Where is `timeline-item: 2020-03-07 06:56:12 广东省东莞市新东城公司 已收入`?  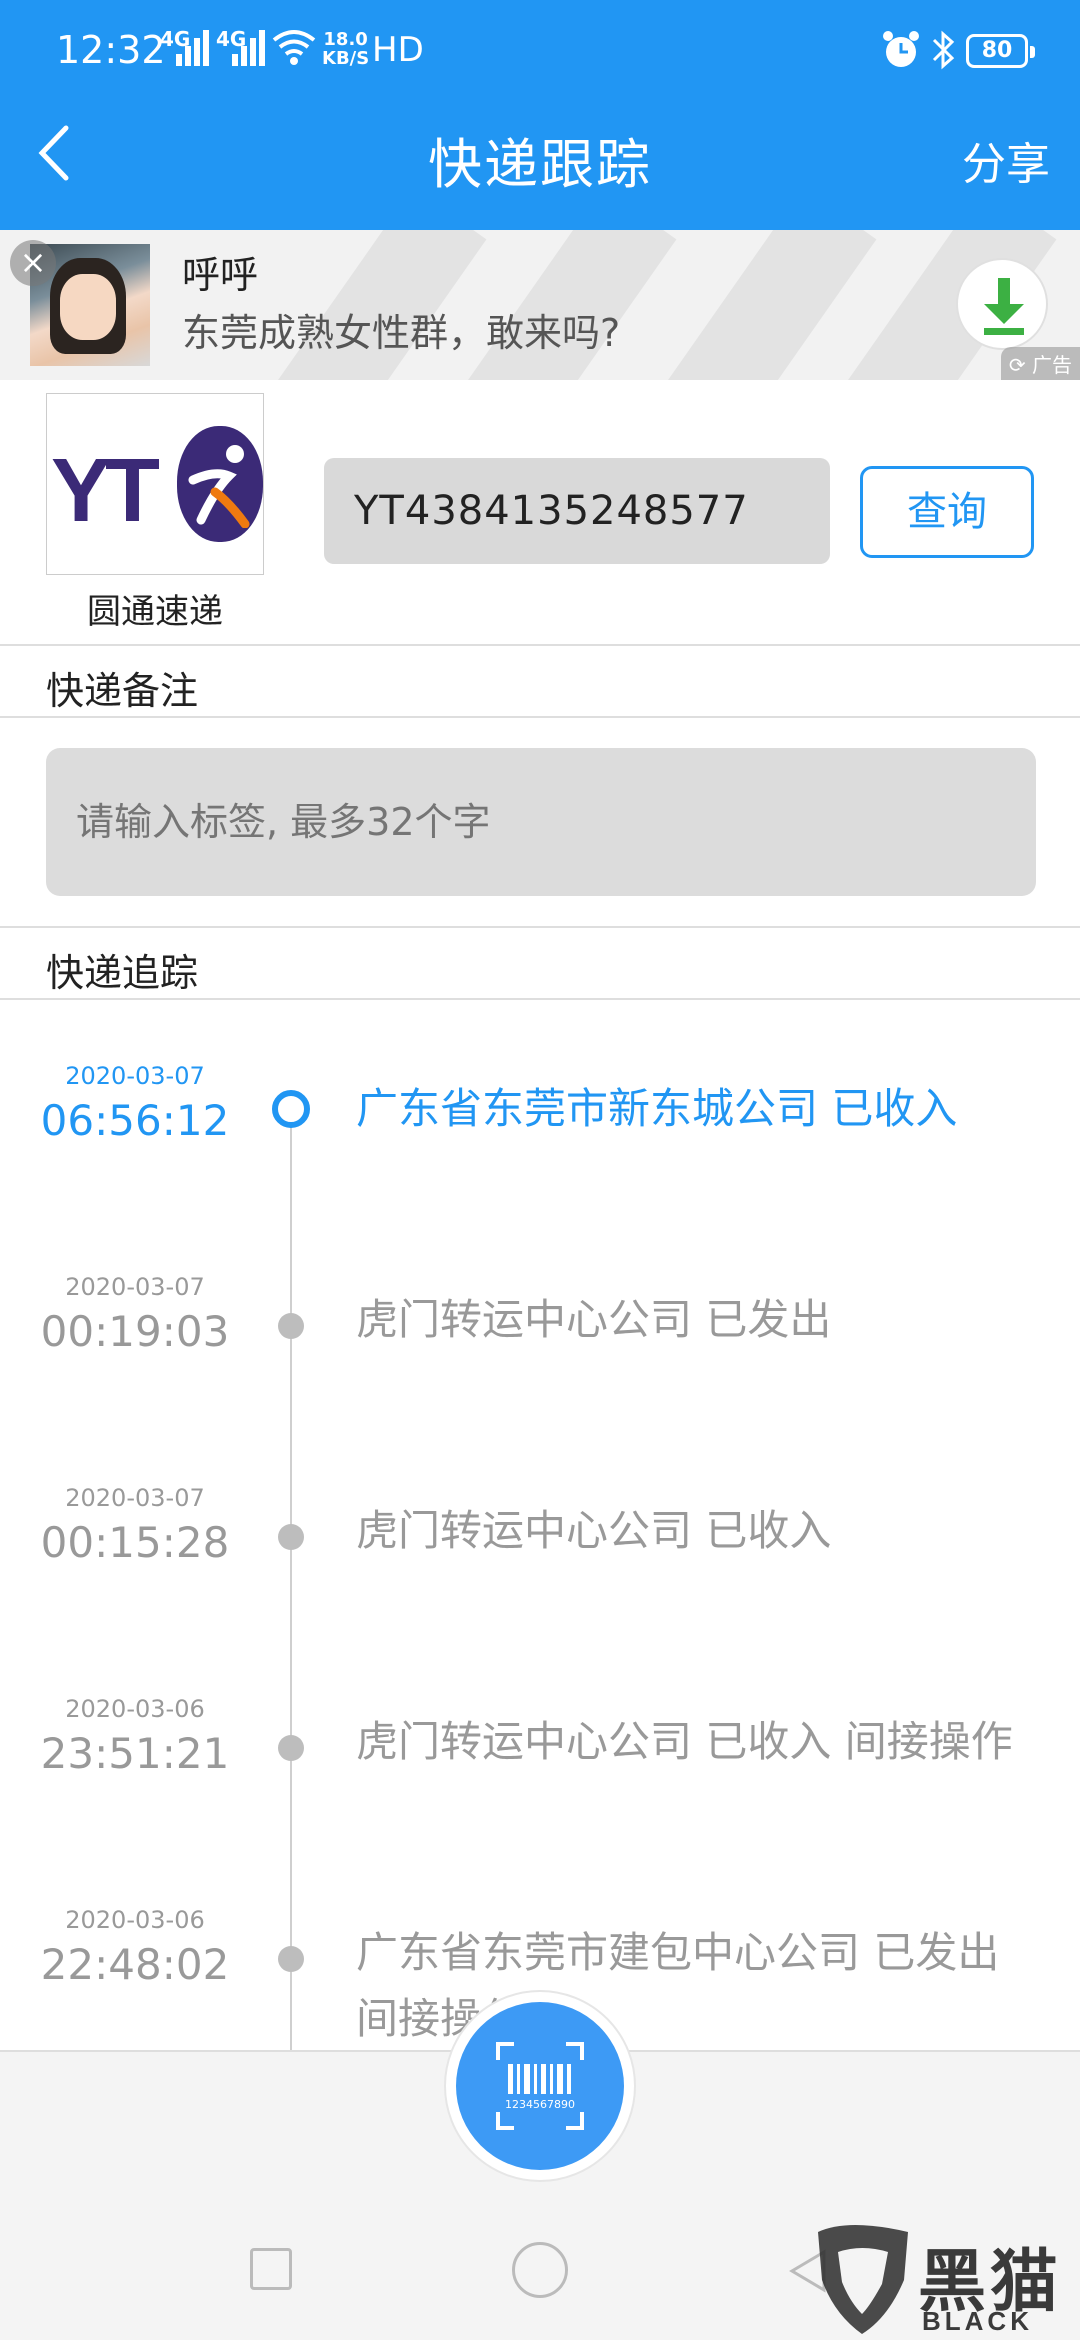 timeline-item: 2020-03-07 06:56:12 广东省东莞市新东城公司 已收入 is located at coordinates (540, 1105).